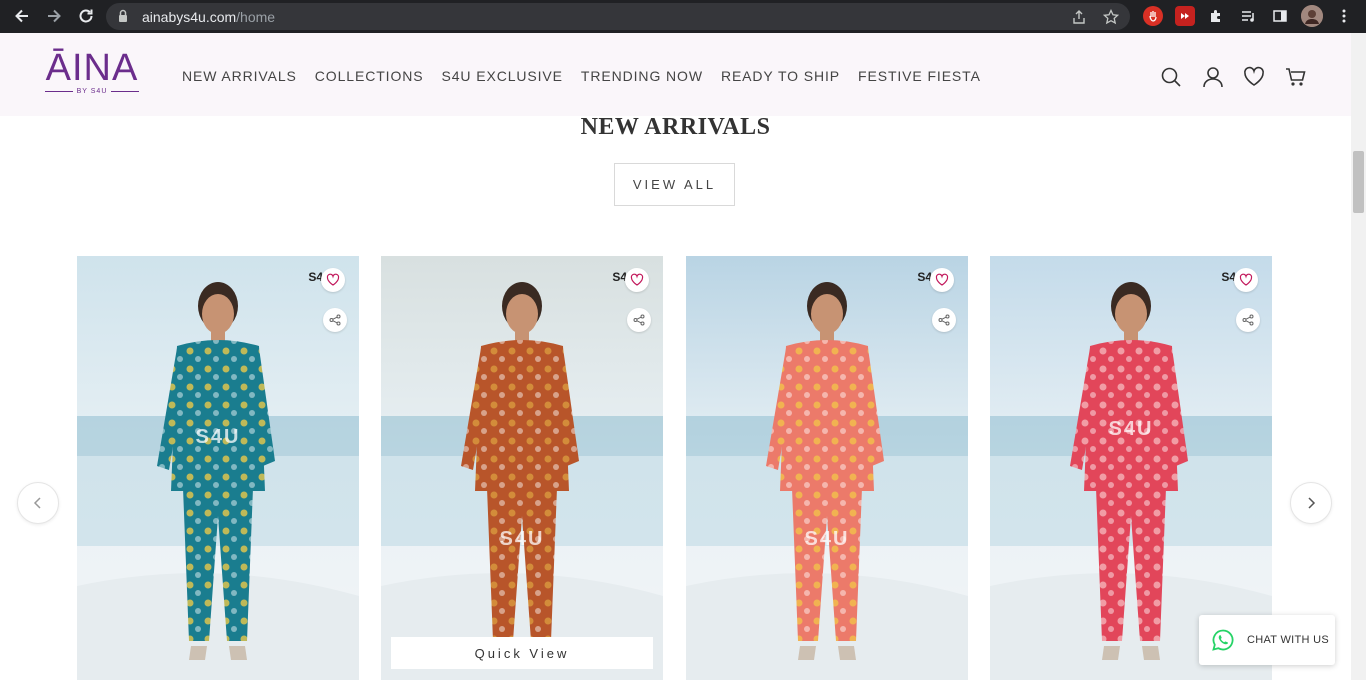 This screenshot has width=1366, height=680. Describe the element at coordinates (86, 16) in the screenshot. I see `reload-icon` at that location.